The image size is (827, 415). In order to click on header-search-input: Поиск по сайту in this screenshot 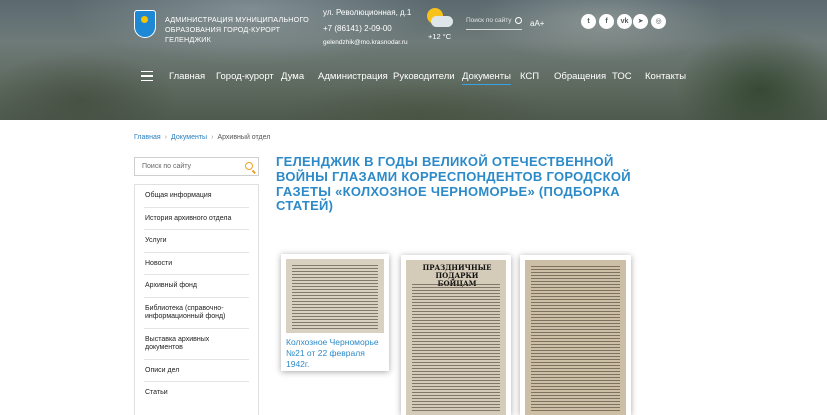, I will do `click(494, 22)`.